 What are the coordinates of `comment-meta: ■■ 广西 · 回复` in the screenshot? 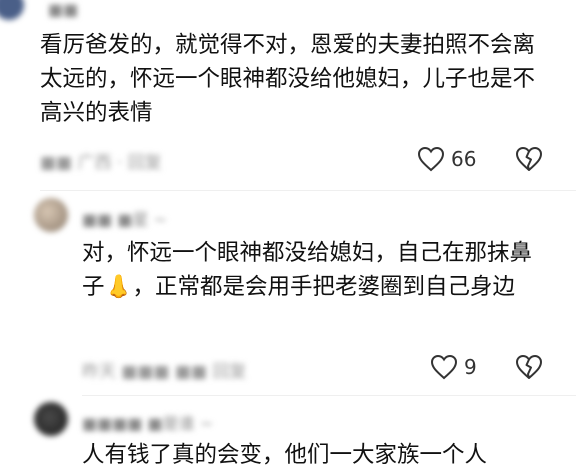 It's located at (101, 163).